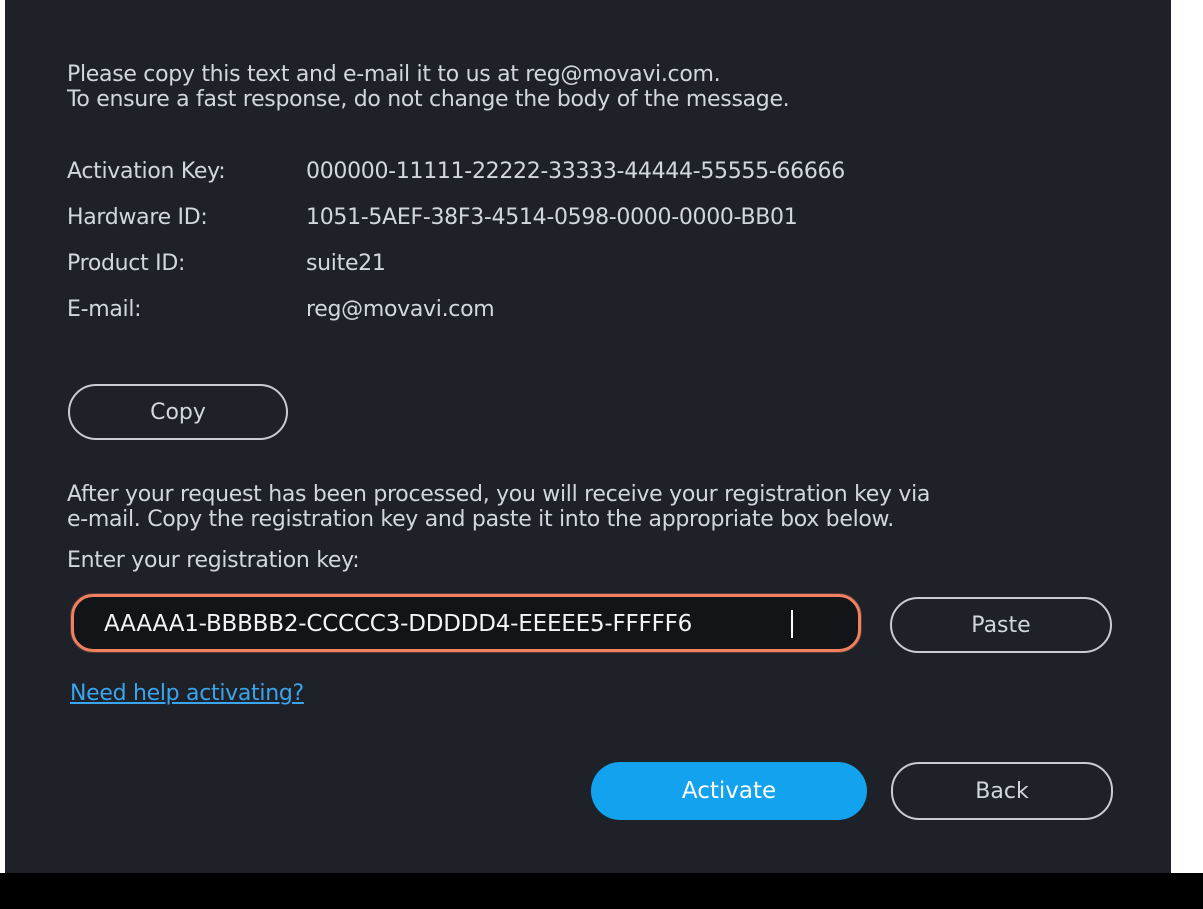 This screenshot has height=909, width=1203. What do you see at coordinates (146, 171) in the screenshot?
I see `activation-key-label: Activation Key:` at bounding box center [146, 171].